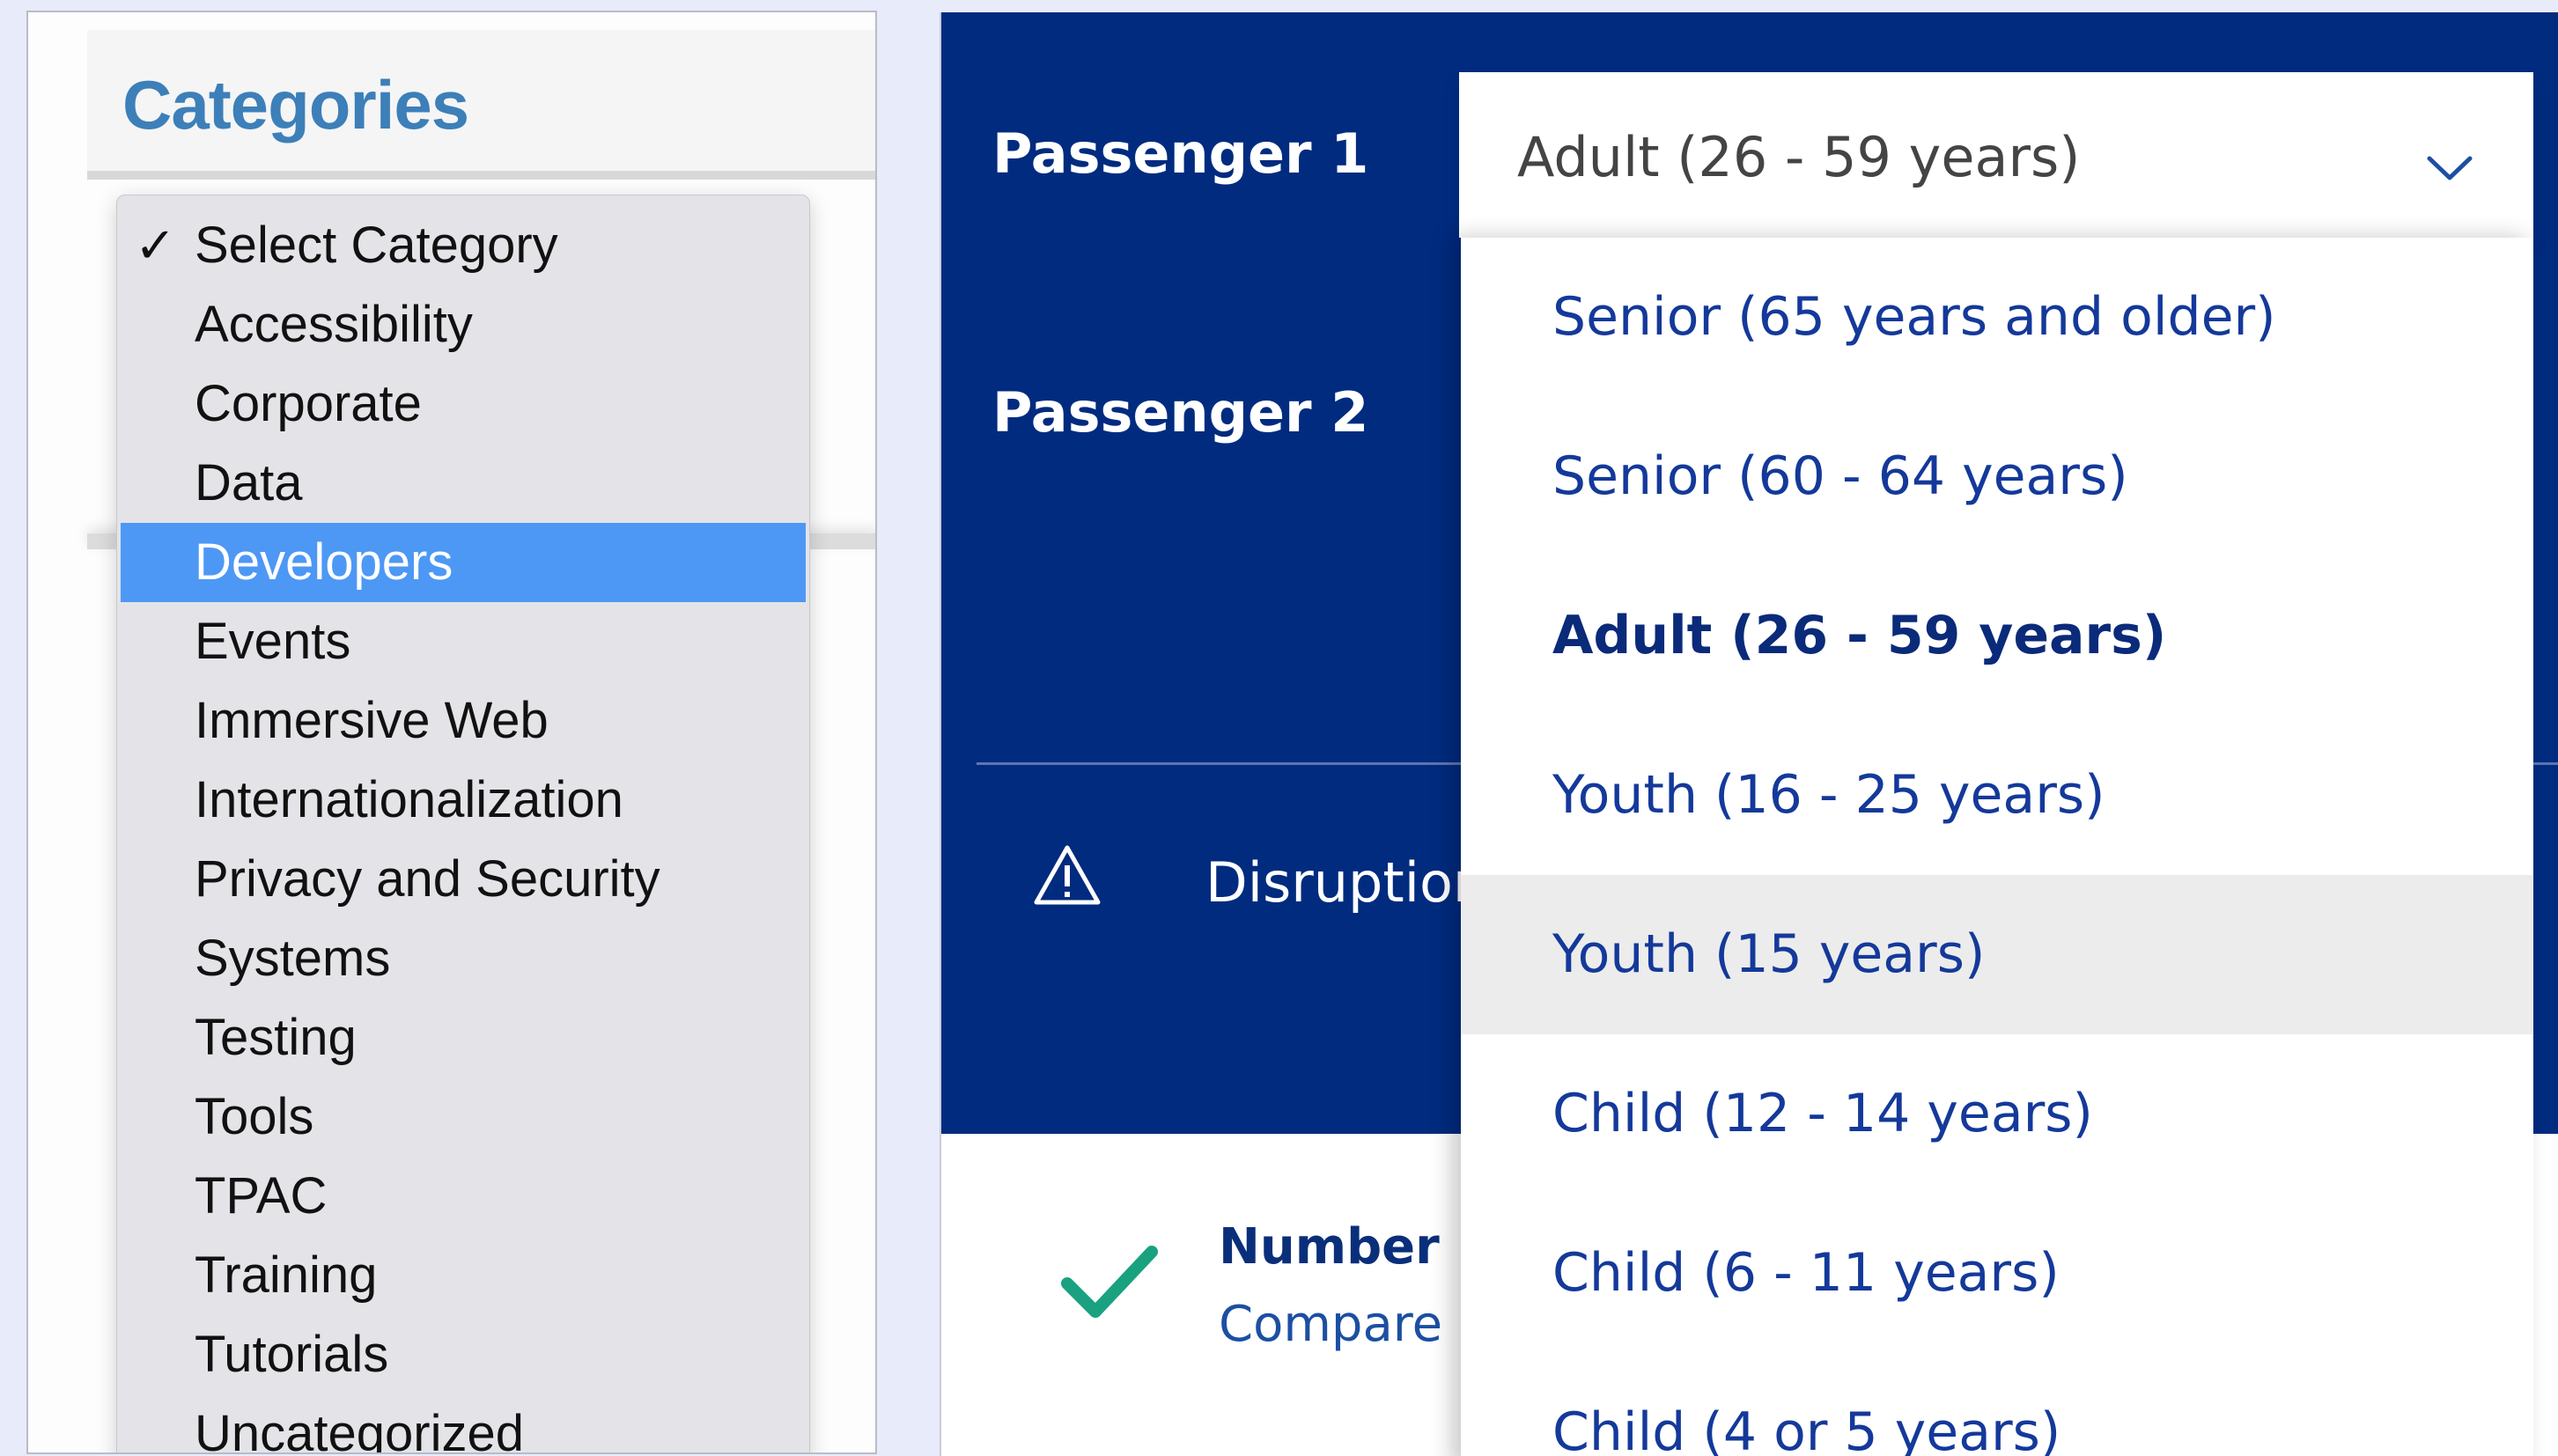  Describe the element at coordinates (1354, 1324) in the screenshot. I see `feature-description: Compare E` at that location.